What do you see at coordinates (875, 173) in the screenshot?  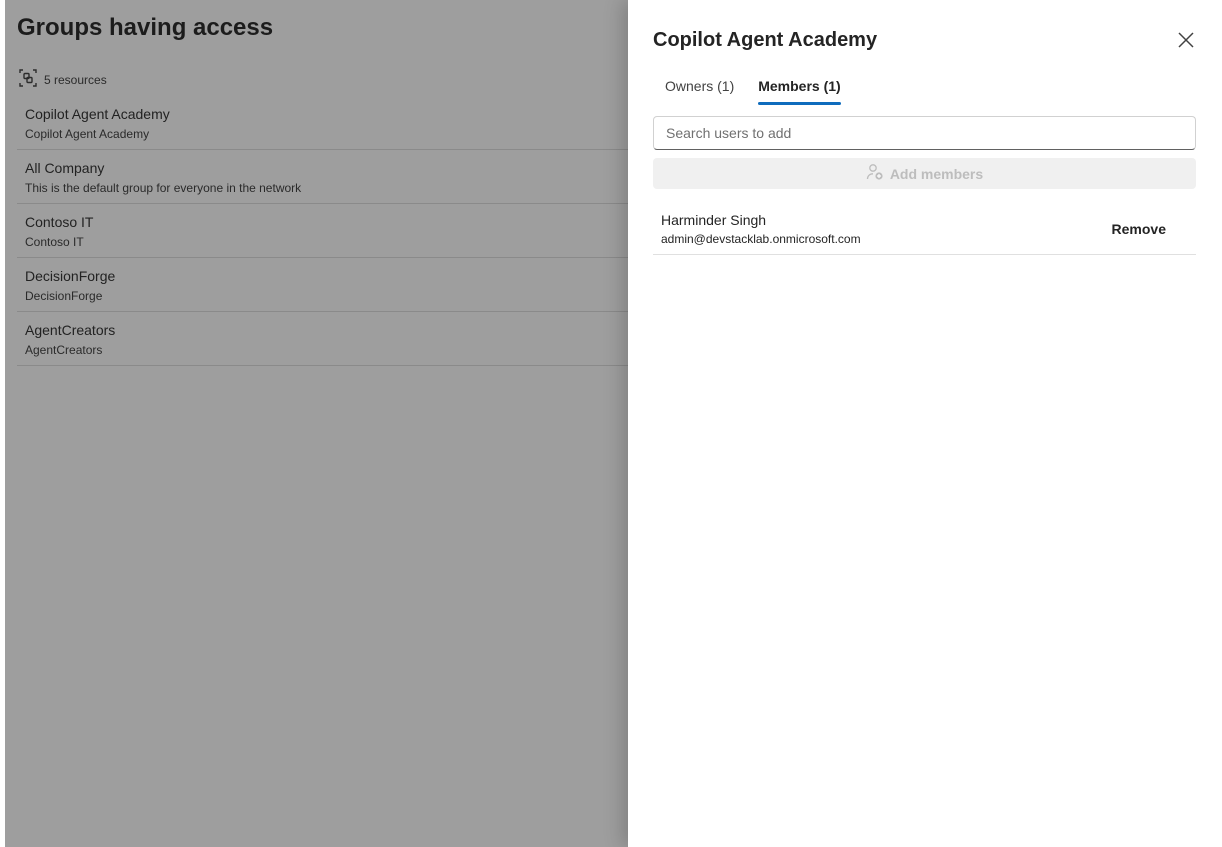 I see `person-add-icon` at bounding box center [875, 173].